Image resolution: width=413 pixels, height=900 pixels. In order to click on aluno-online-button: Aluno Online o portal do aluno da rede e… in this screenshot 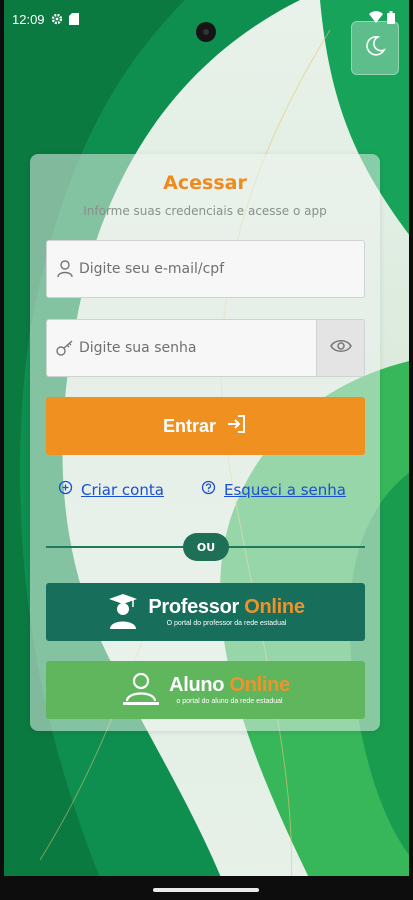, I will do `click(205, 690)`.